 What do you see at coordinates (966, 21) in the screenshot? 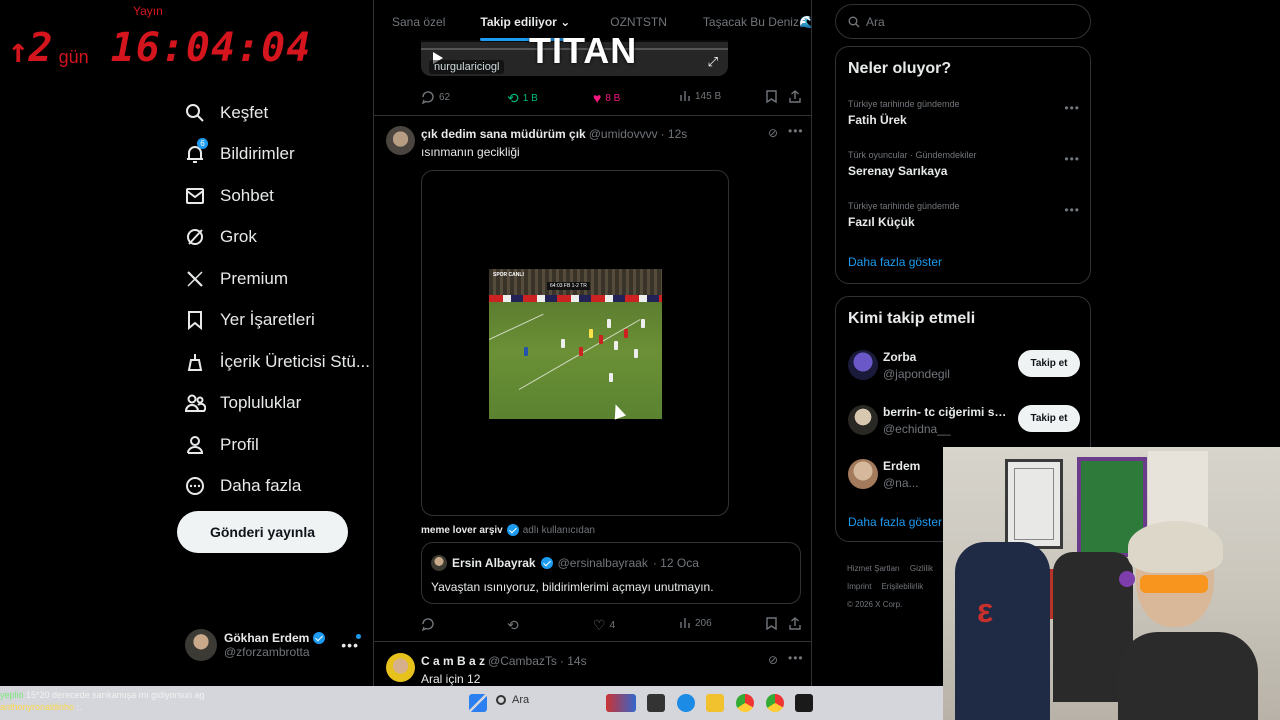
I see `search-input` at bounding box center [966, 21].